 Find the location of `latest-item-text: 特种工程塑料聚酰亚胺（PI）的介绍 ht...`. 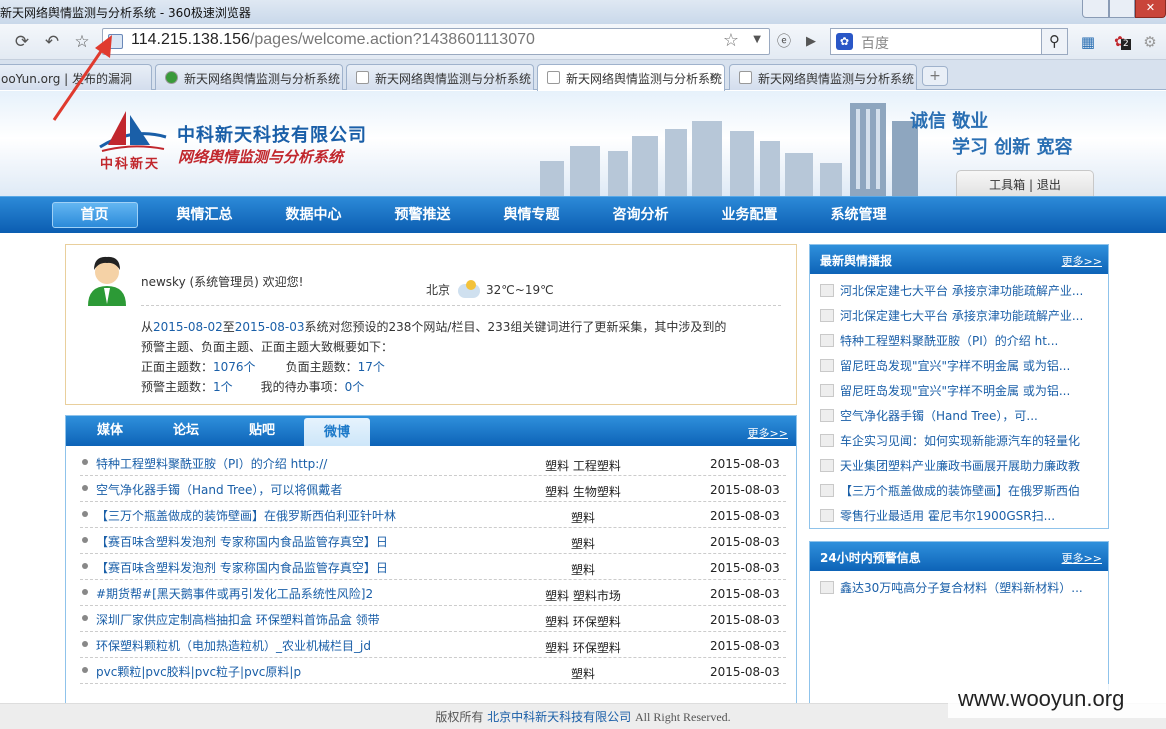

latest-item-text: 特种工程塑料聚酰亚胺（PI）的介绍 ht... is located at coordinates (949, 341).